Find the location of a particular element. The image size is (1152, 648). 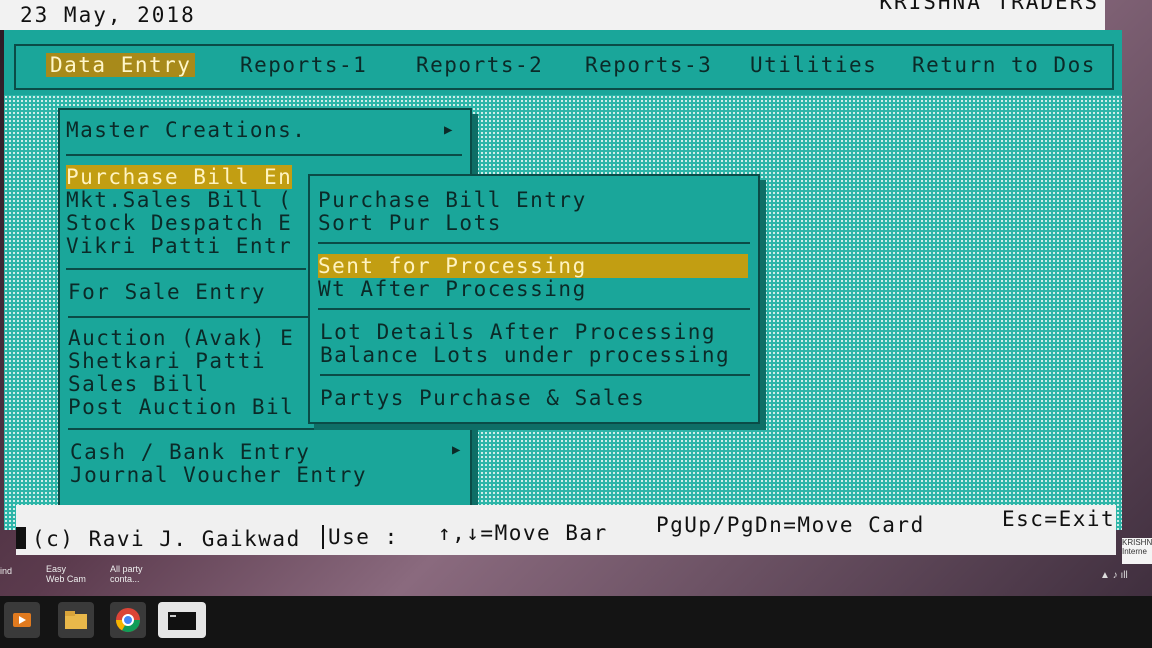

status-copyright: (c) Ravi J. Gaikwad is located at coordinates (166, 539).